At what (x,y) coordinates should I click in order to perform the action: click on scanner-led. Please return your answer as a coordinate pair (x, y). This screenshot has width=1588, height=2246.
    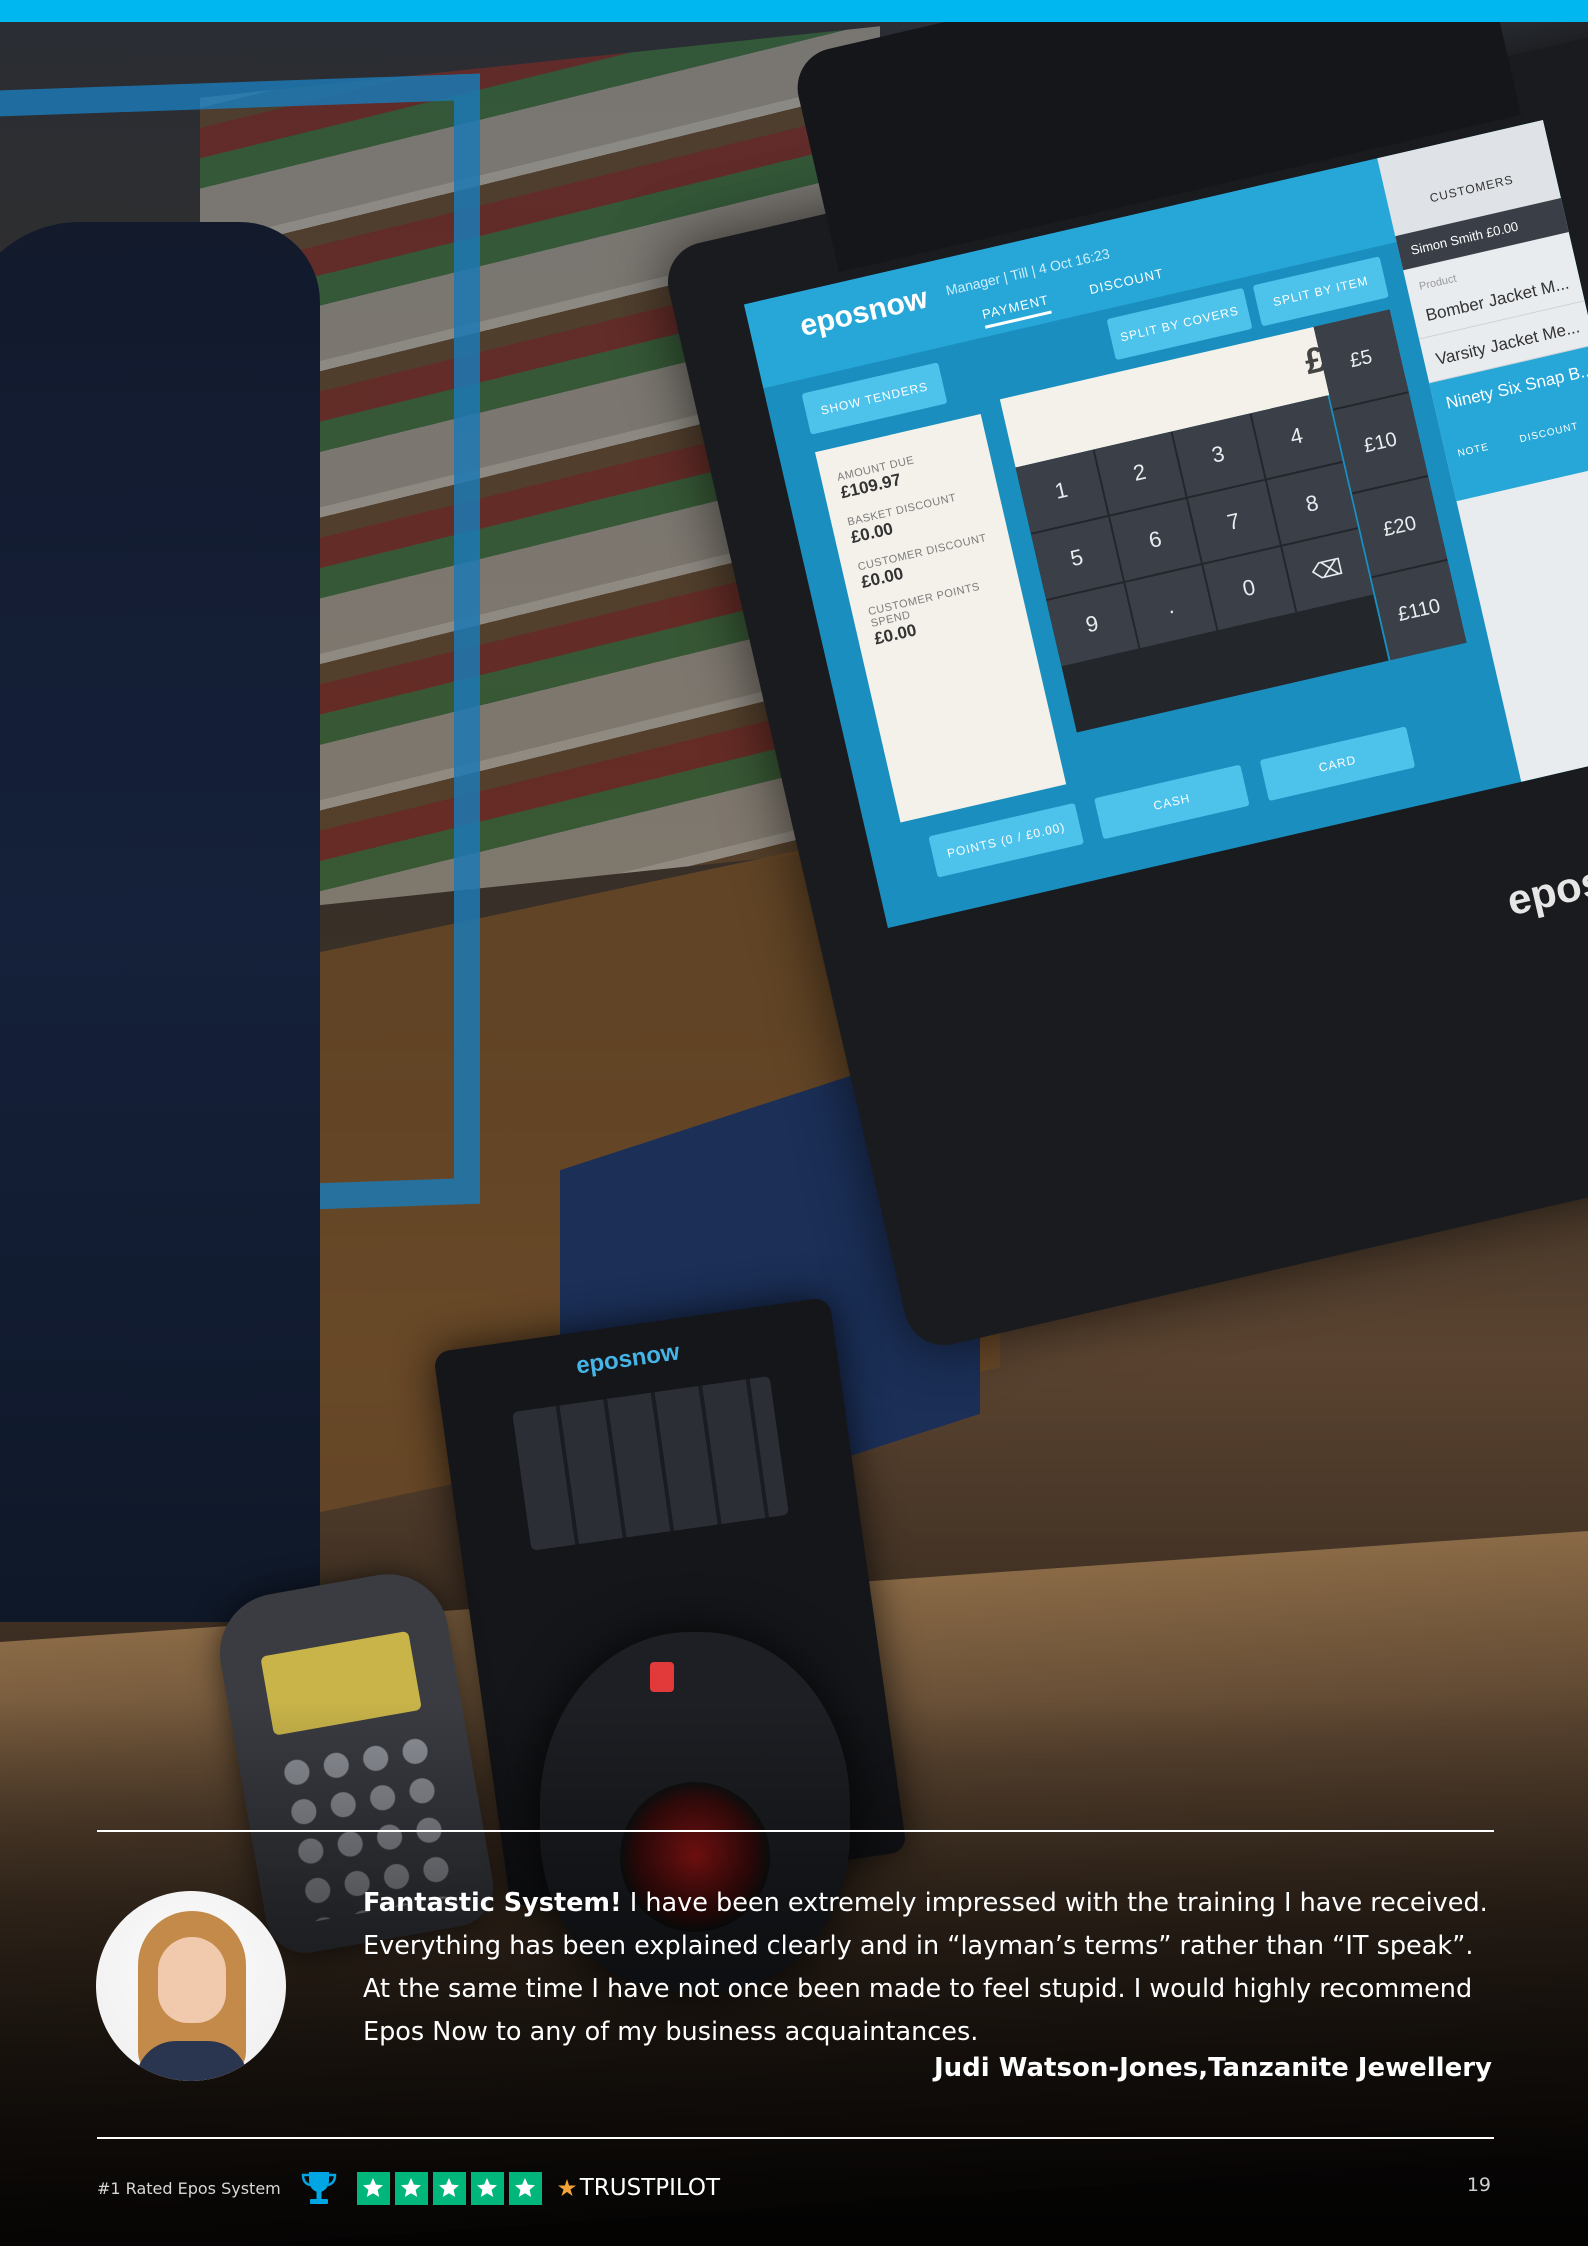
    Looking at the image, I should click on (662, 1677).